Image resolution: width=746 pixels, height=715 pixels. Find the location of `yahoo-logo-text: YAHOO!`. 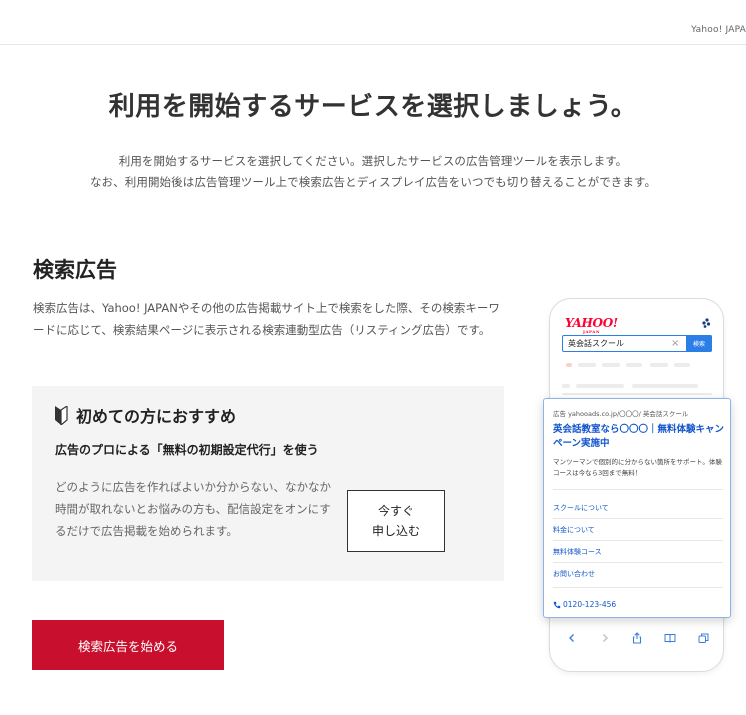

yahoo-logo-text: YAHOO! is located at coordinates (591, 323).